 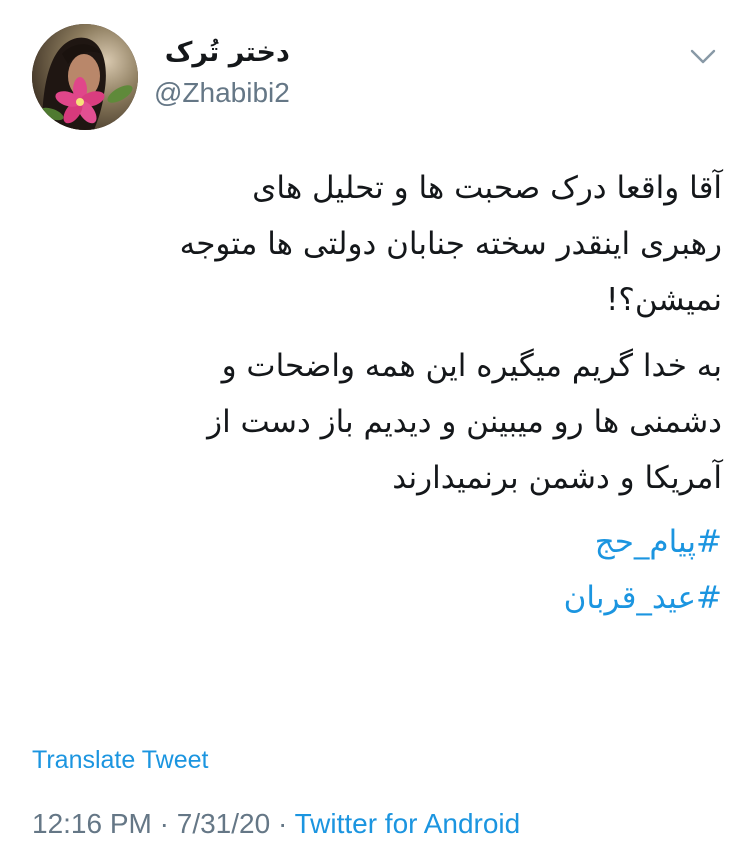 What do you see at coordinates (464, 422) in the screenshot?
I see `tweet-line: دشمنی ها رو میبینن و دیدیم باز دست از` at bounding box center [464, 422].